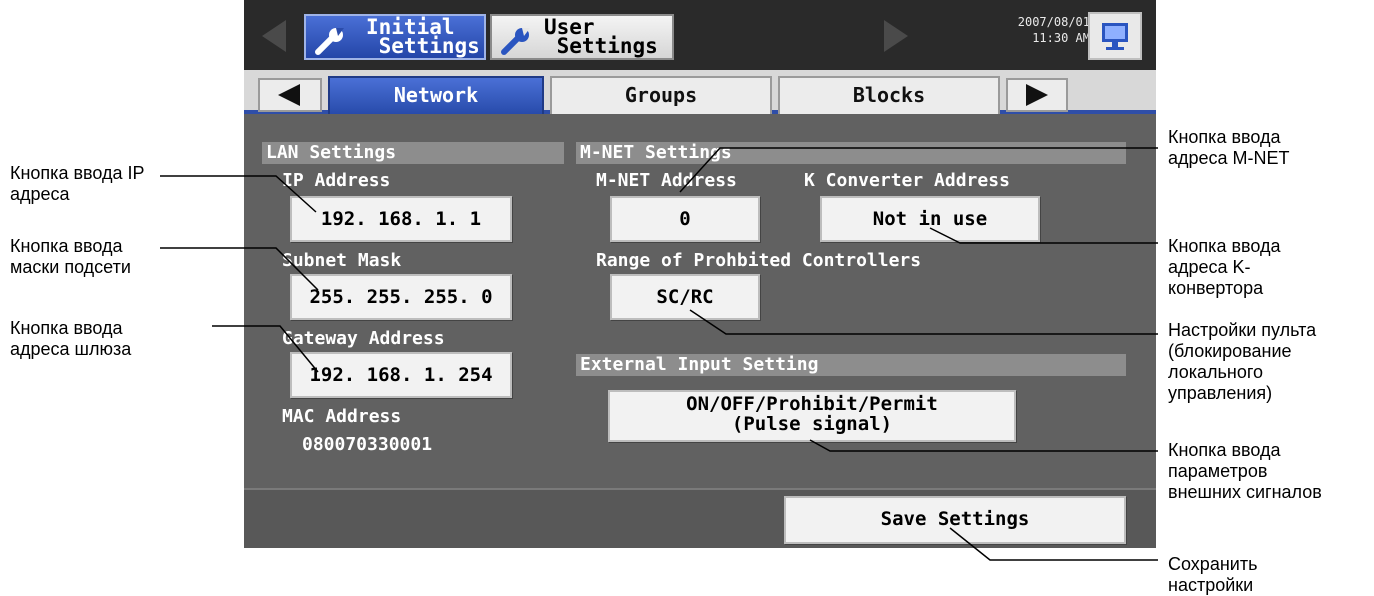 This screenshot has height=596, width=1374. I want to click on callout-line-remote, so click(923, 322).